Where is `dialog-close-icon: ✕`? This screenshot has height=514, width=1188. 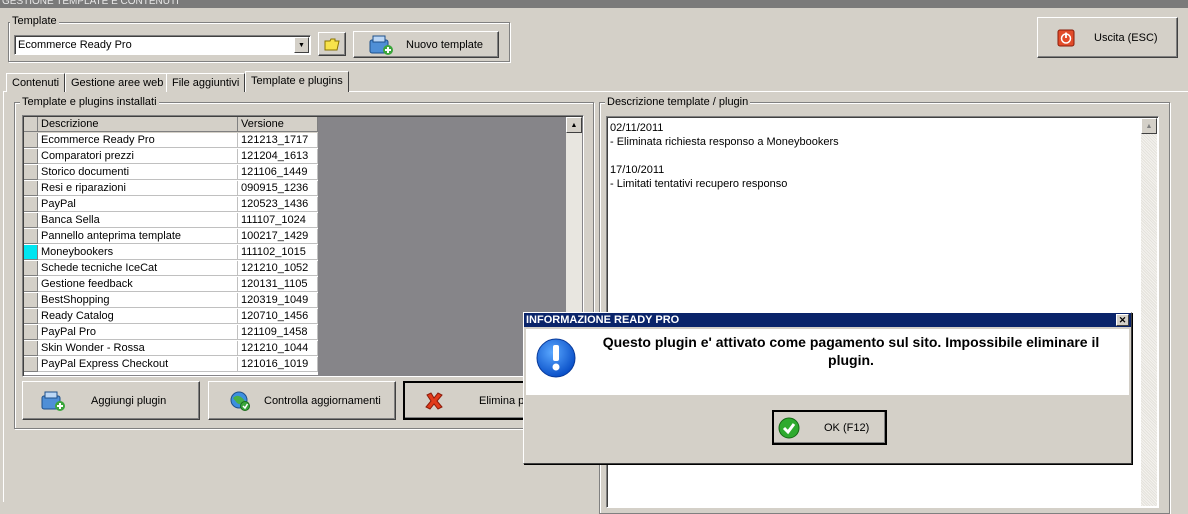 dialog-close-icon: ✕ is located at coordinates (1122, 320).